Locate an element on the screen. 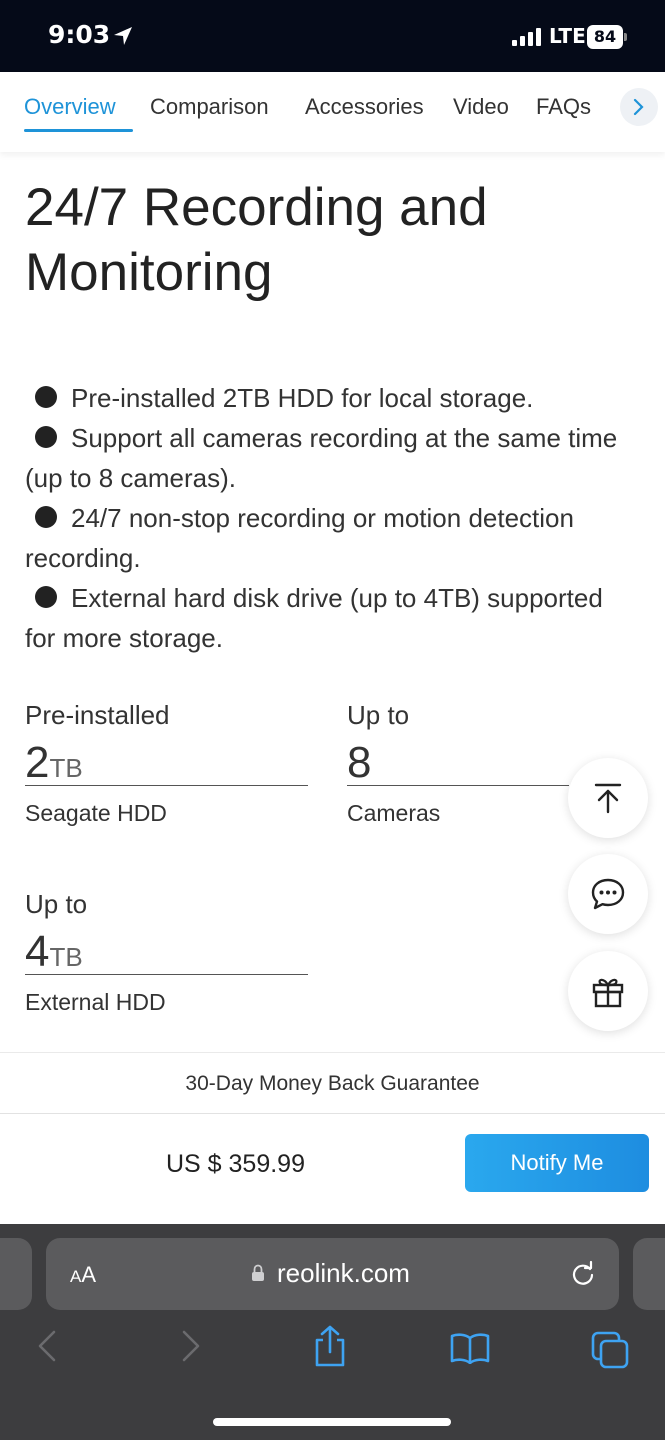 This screenshot has width=665, height=1440. guarantee-banner: 30-Day Money Back Guarantee is located at coordinates (332, 1083).